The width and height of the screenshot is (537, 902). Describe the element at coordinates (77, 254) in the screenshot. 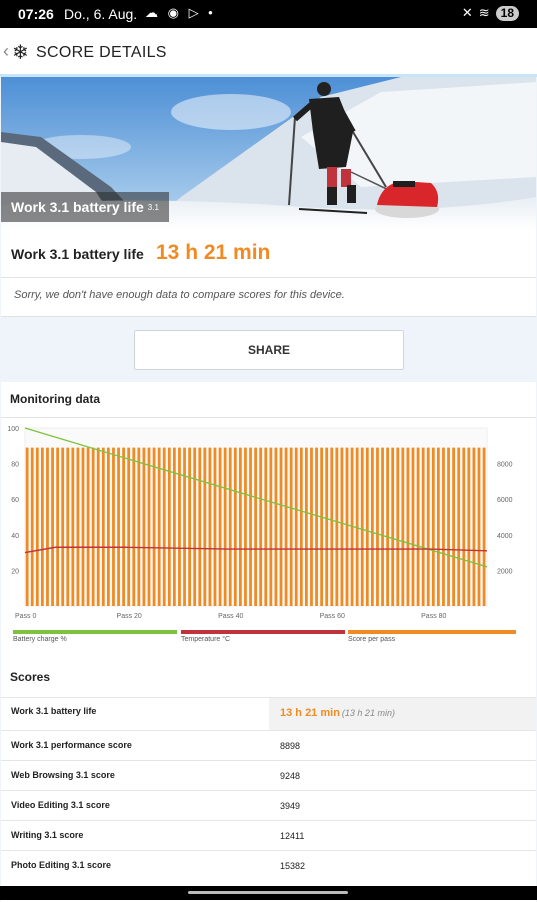

I see `score-name: Work 3.1 battery life` at that location.